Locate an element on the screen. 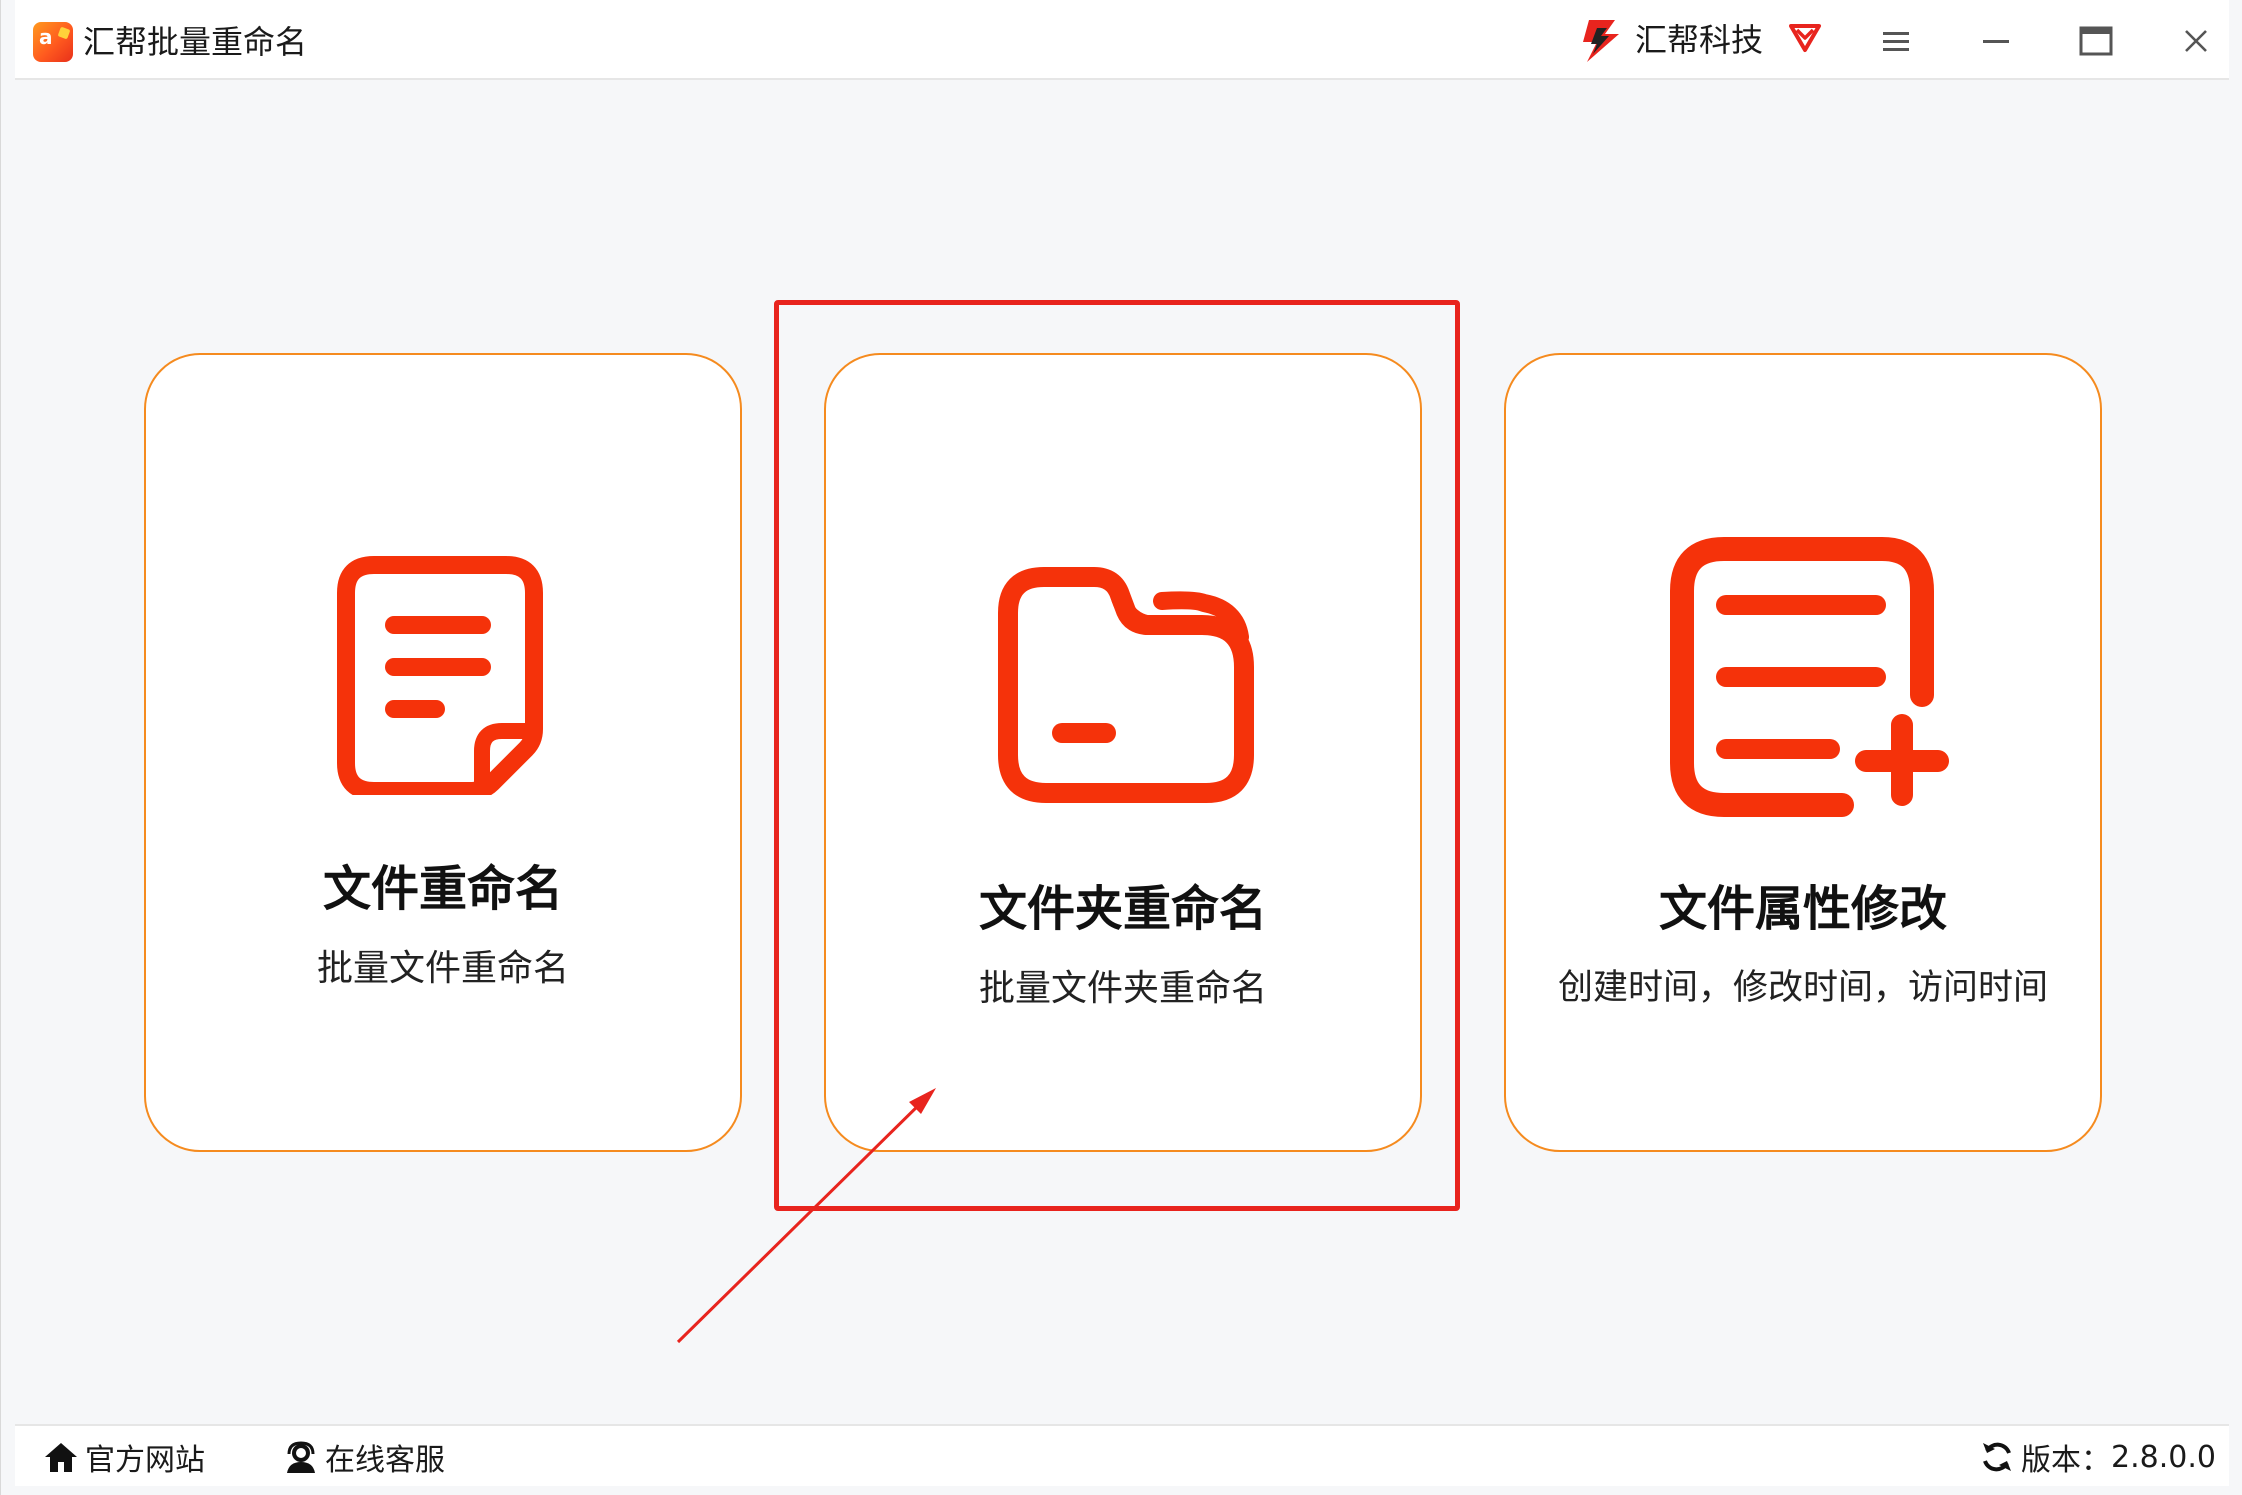 Image resolution: width=2242 pixels, height=1495 pixels. brand-name: 汇帮科技 is located at coordinates (1699, 40).